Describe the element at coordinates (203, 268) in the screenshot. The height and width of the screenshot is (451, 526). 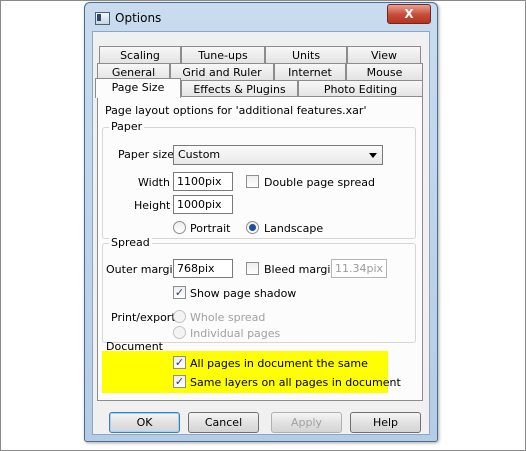
I see `outer-margin-field: 768pix` at that location.